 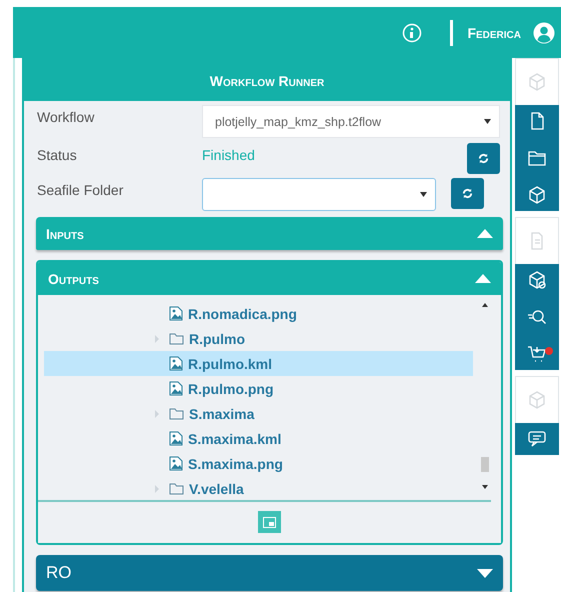 I want to click on view-button, so click(x=269, y=522).